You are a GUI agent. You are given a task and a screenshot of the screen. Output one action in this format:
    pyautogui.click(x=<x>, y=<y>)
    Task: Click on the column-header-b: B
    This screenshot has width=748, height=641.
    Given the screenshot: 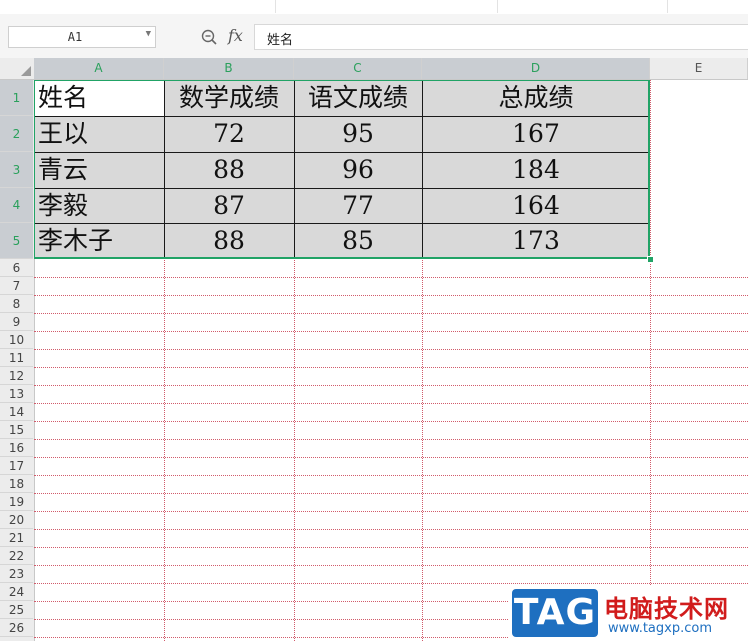 What is the action you would take?
    pyautogui.click(x=229, y=68)
    